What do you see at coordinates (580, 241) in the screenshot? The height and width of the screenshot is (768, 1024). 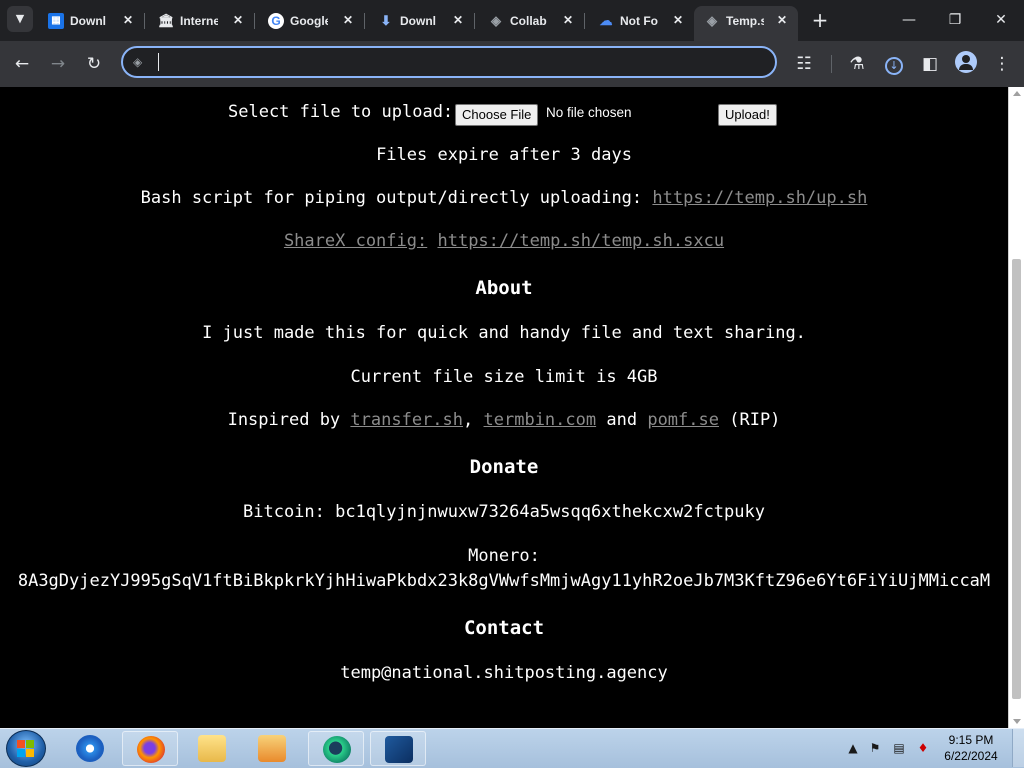 I see `sharex-config-link: https://temp.sh/temp.sh.sxcu` at bounding box center [580, 241].